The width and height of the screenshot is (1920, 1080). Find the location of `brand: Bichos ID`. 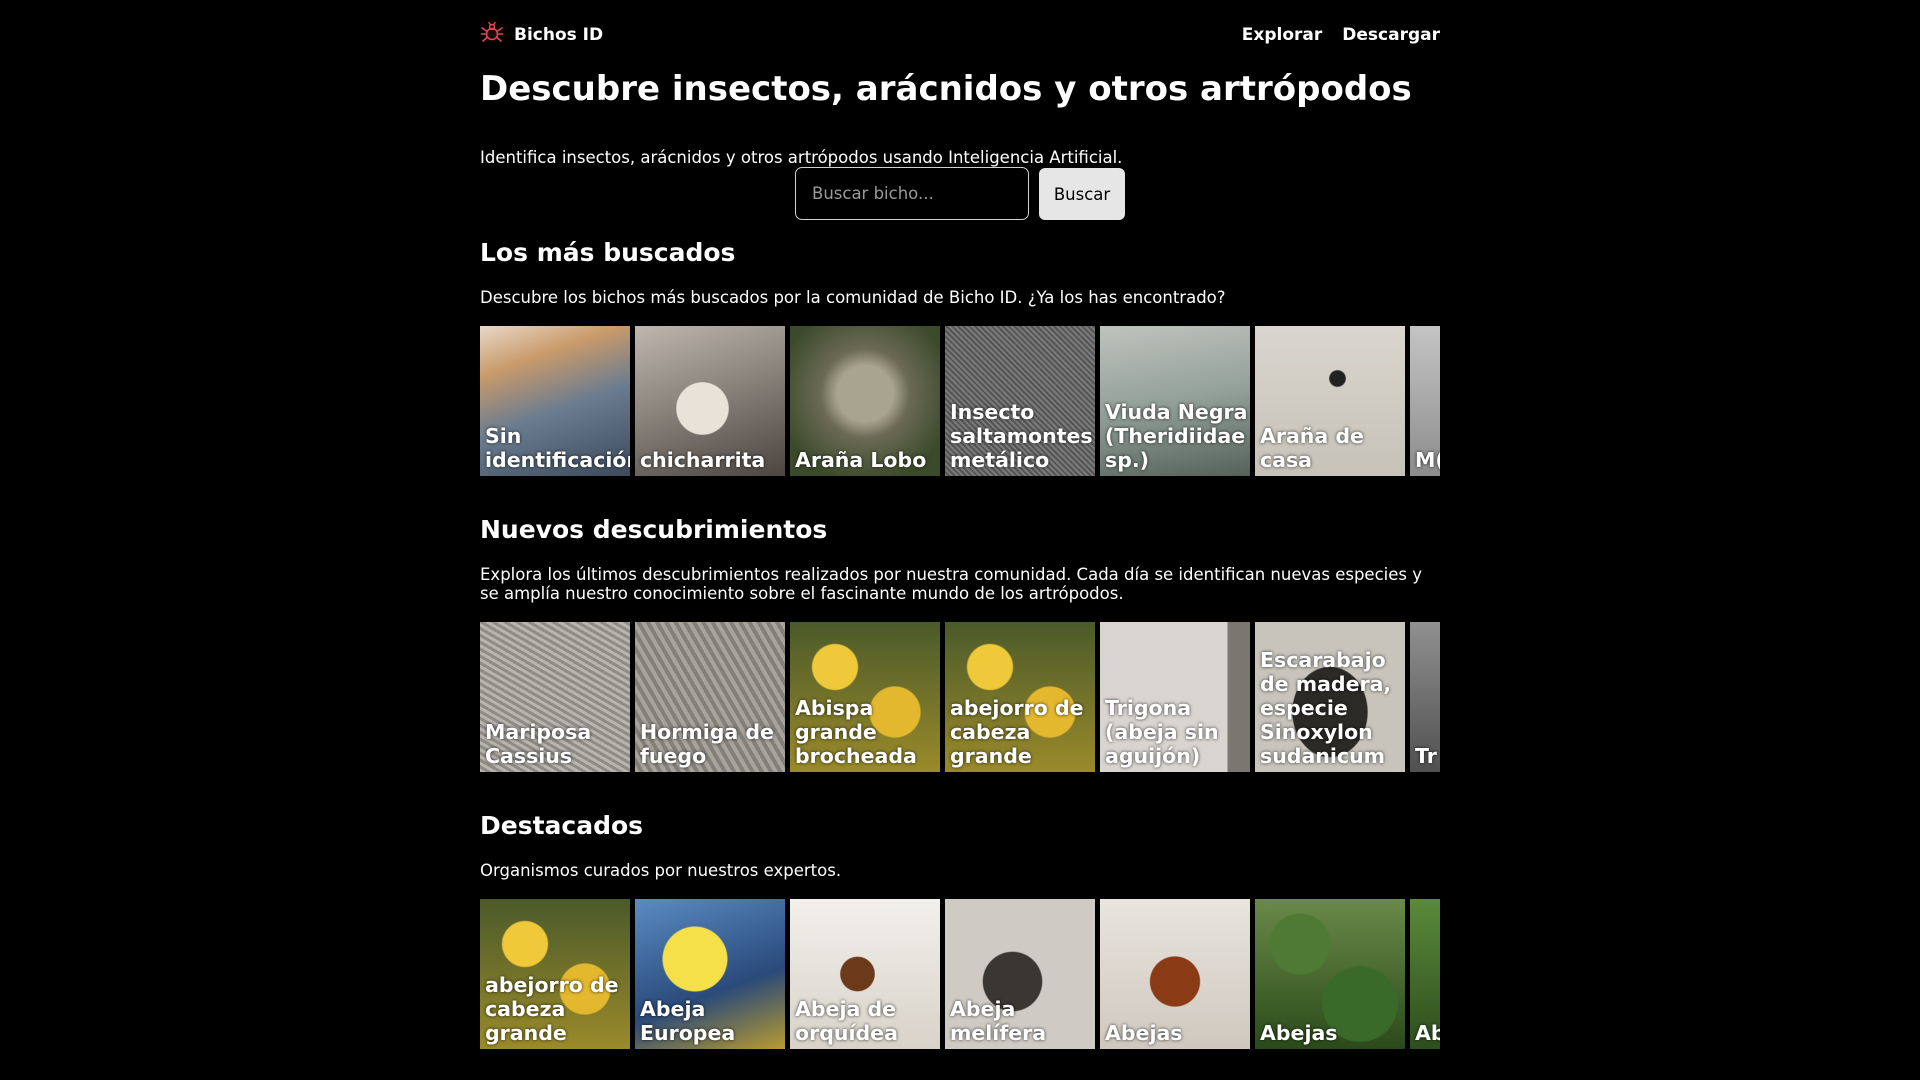

brand: Bichos ID is located at coordinates (541, 35).